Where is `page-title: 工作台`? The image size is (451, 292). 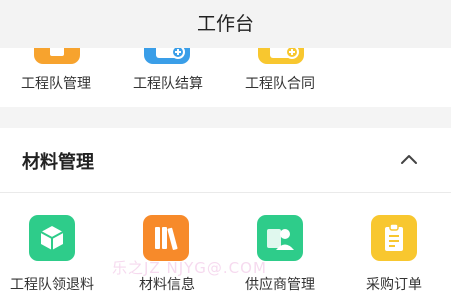
page-title: 工作台 is located at coordinates (225, 23).